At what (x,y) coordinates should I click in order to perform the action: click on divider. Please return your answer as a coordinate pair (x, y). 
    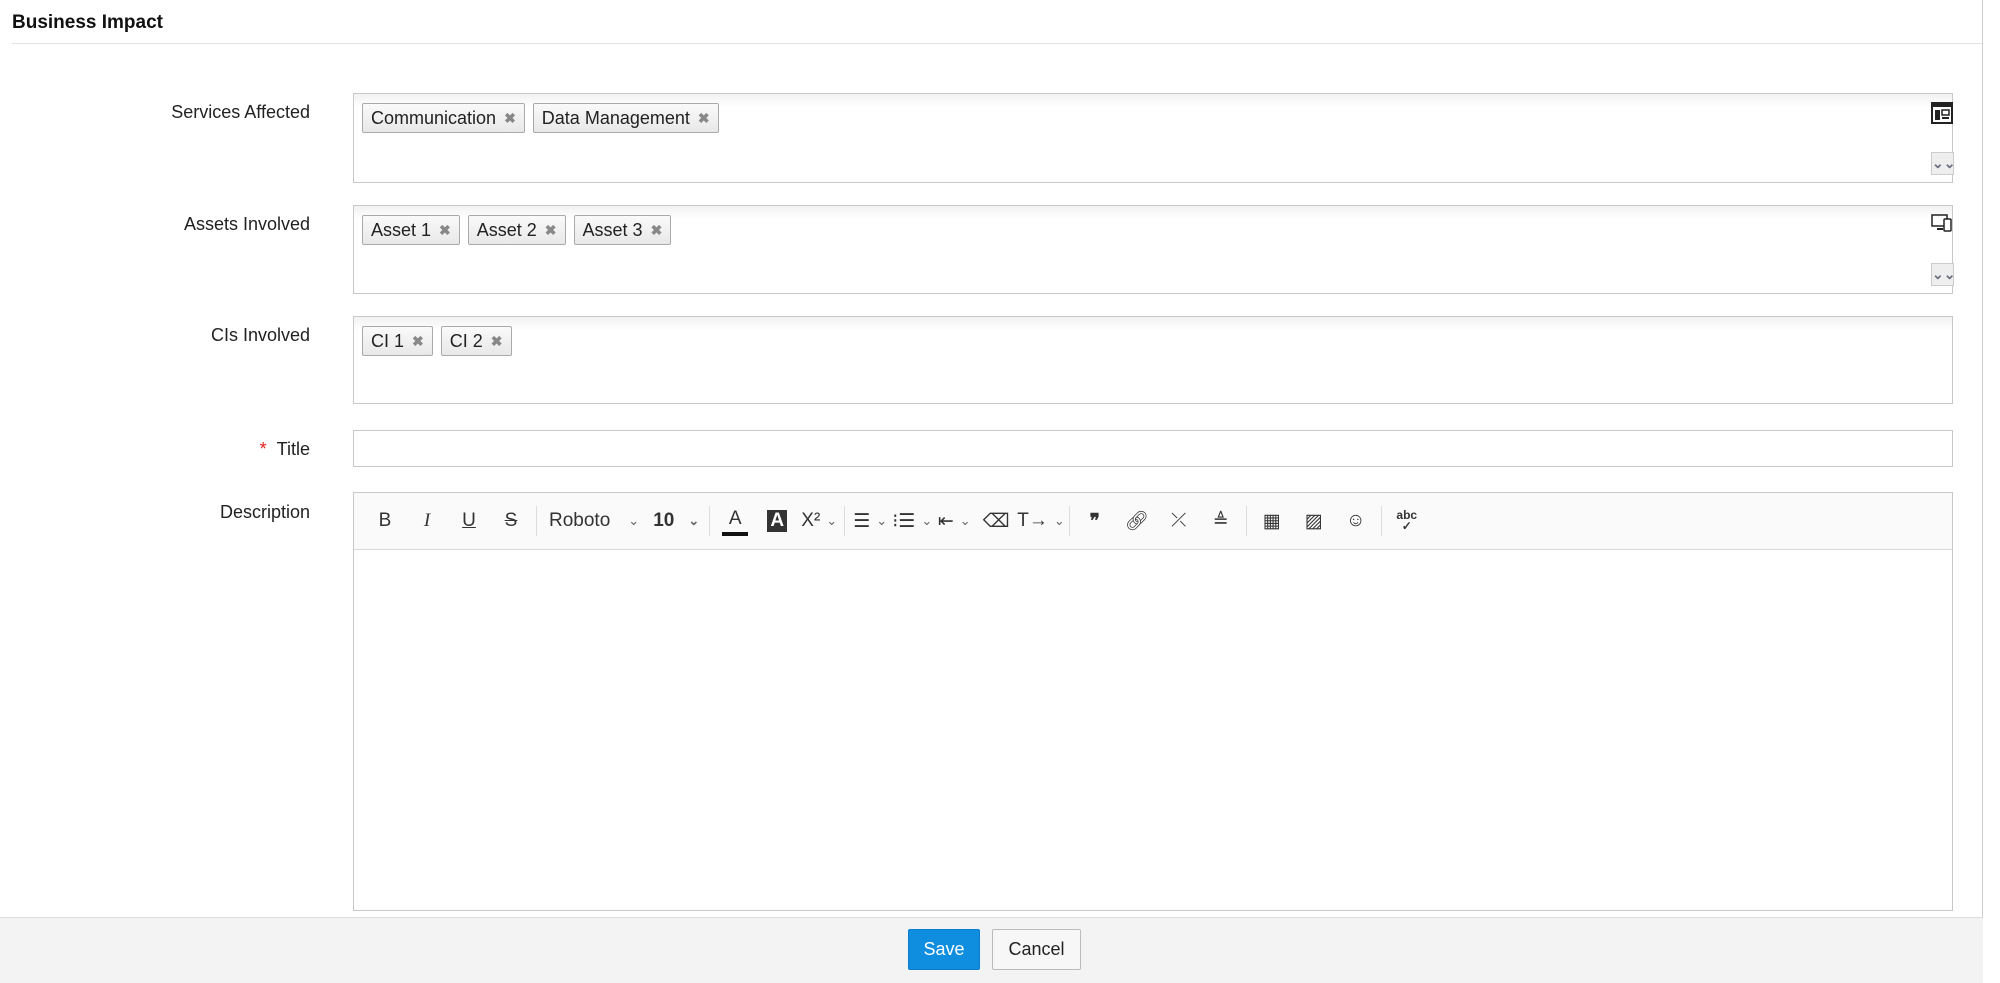
    Looking at the image, I should click on (997, 43).